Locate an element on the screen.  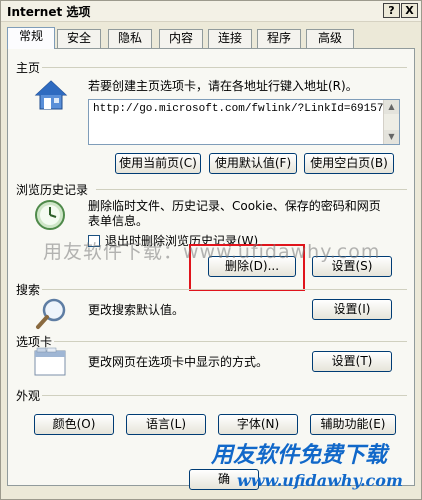
home-description: 若要创建主页选项卡，请在各地址行键入地址(R)。 is located at coordinates (223, 86).